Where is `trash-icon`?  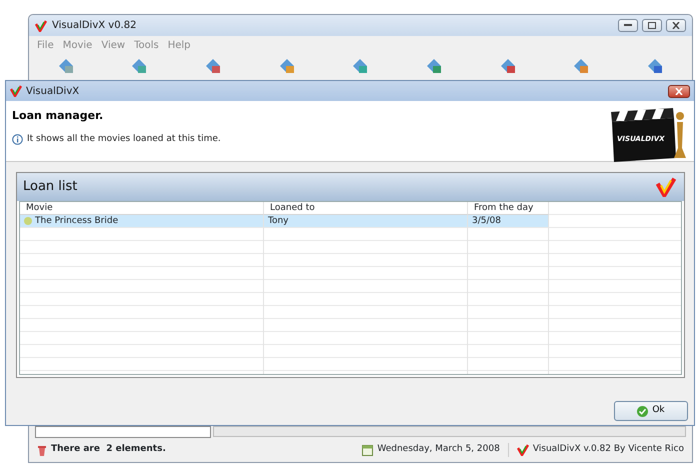
trash-icon is located at coordinates (42, 450).